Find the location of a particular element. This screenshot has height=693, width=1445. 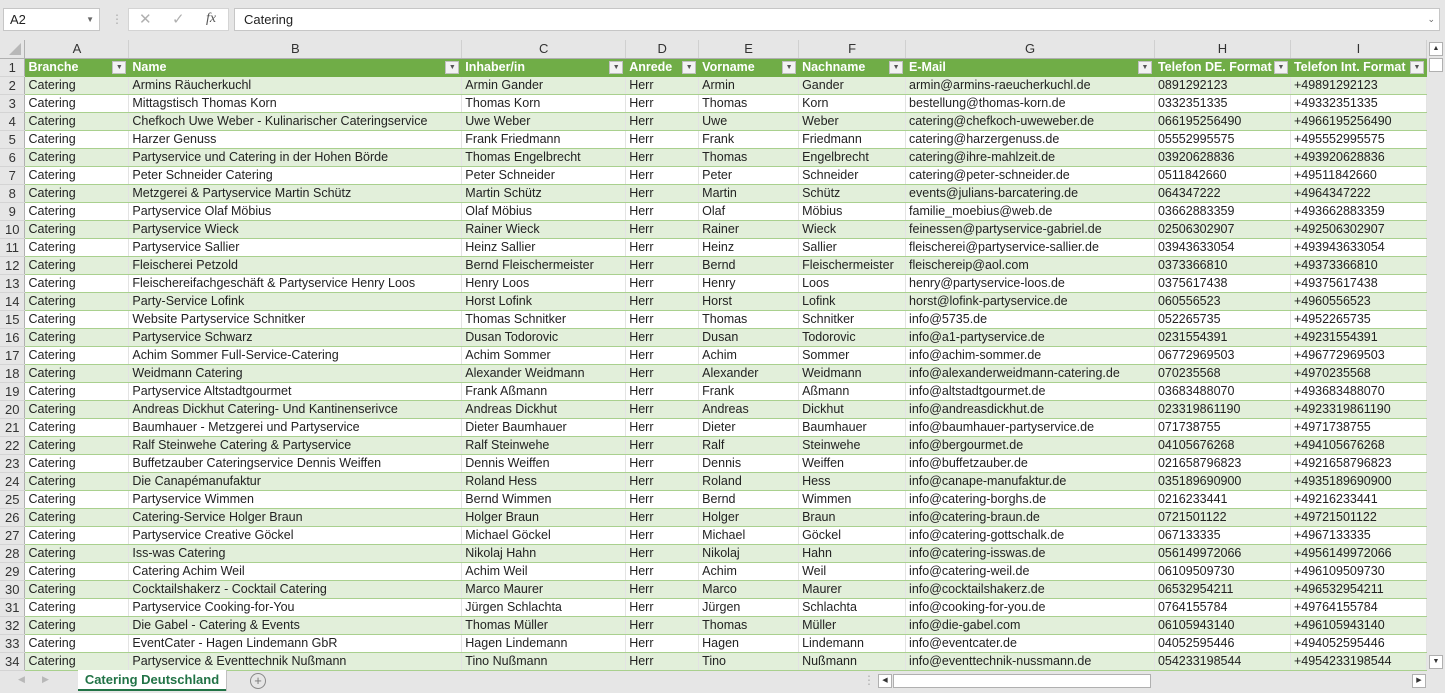

cell-e: Henry is located at coordinates (749, 283).